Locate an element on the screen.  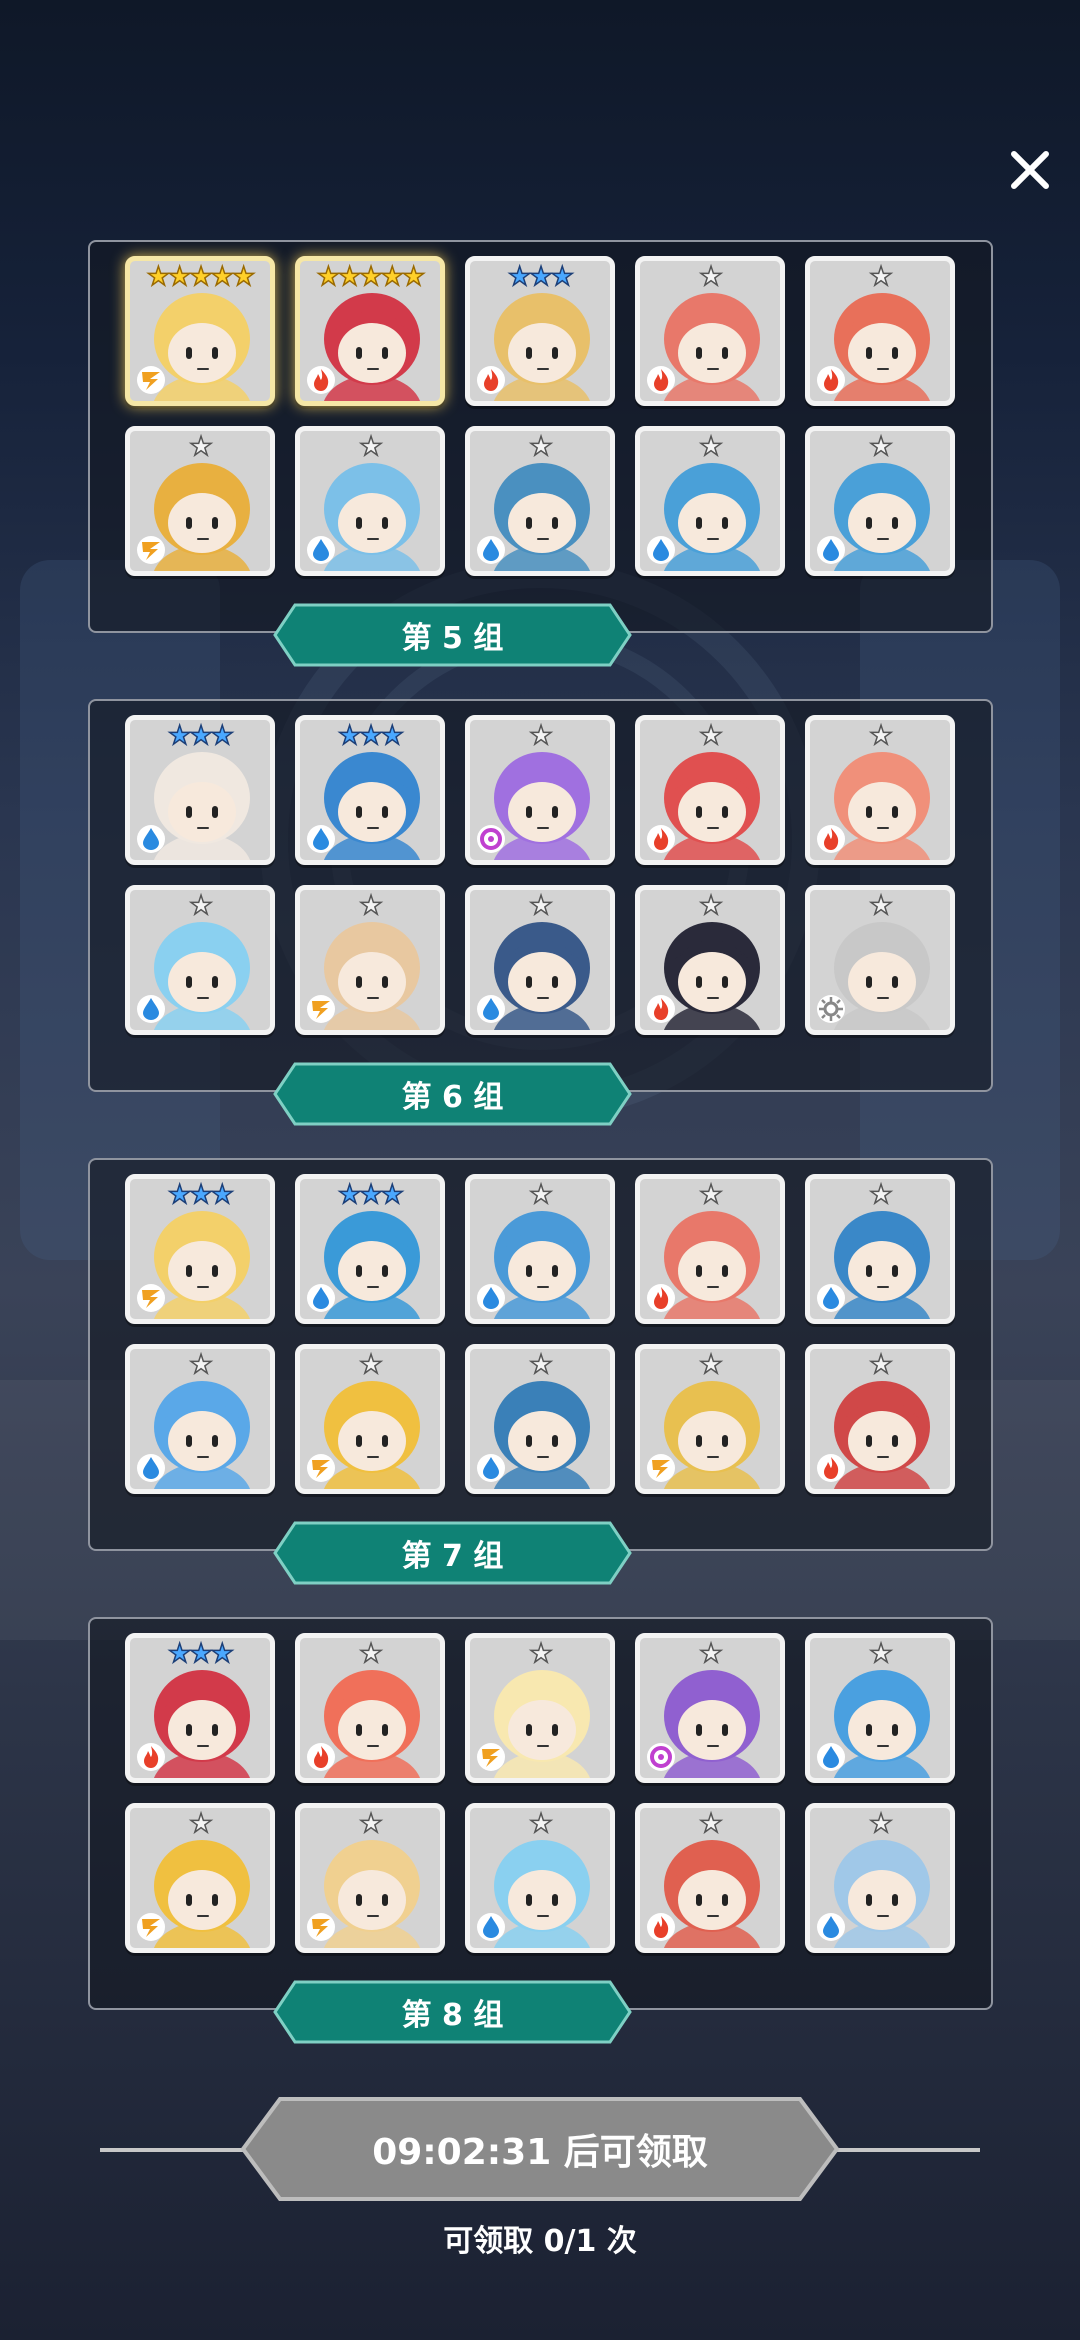
group-label-5: 第 5 组 is located at coordinates (452, 635).